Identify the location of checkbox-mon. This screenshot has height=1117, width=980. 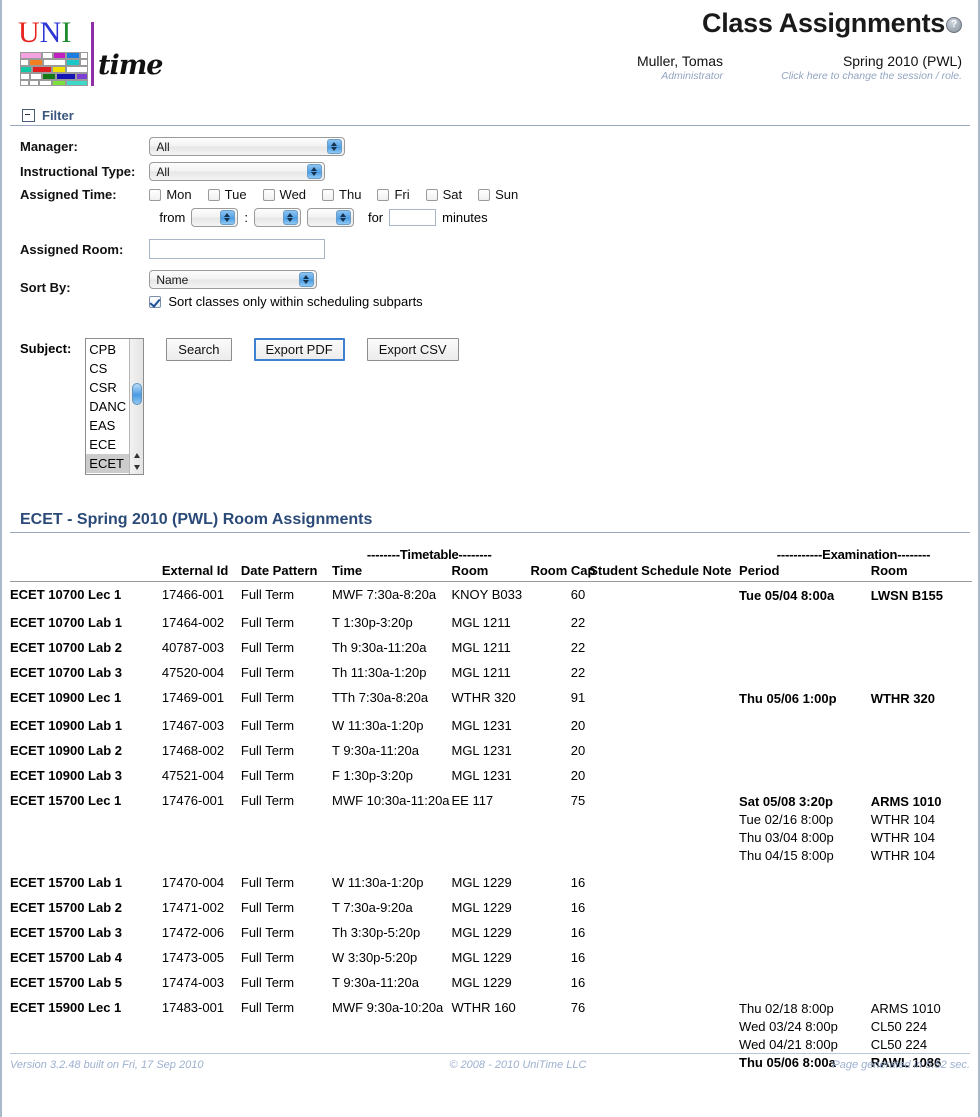
(155, 194).